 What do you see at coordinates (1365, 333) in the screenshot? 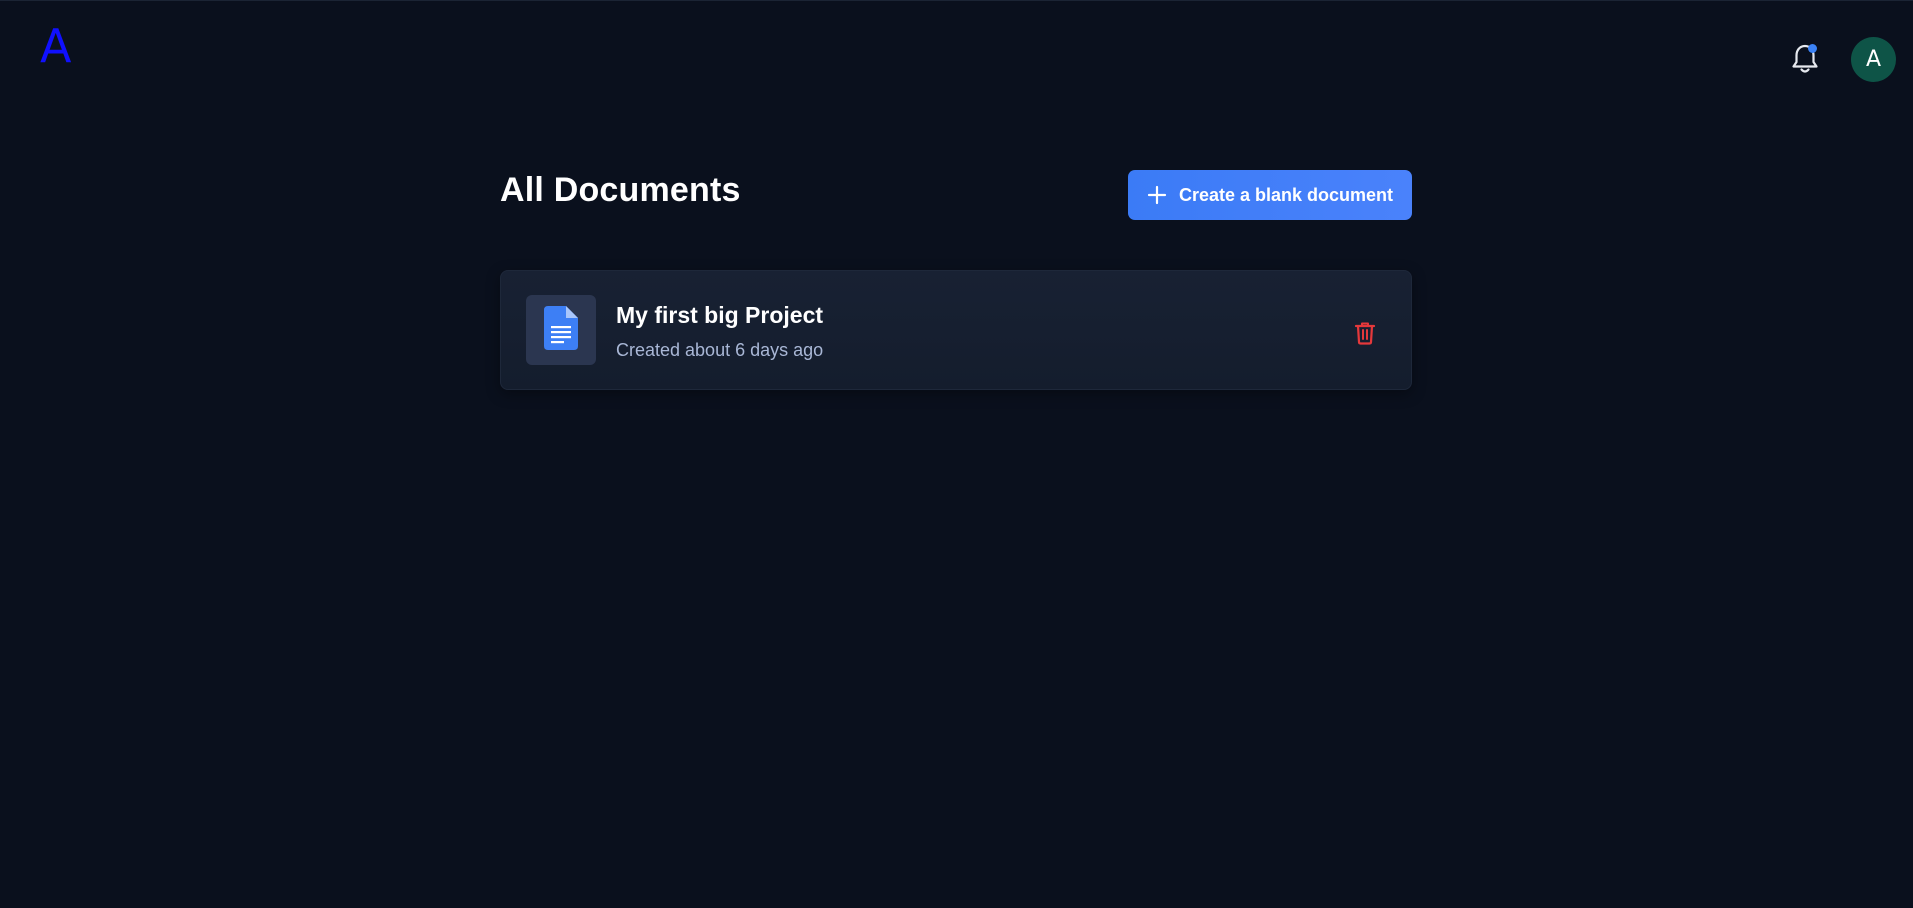
I see `delete-document-button` at bounding box center [1365, 333].